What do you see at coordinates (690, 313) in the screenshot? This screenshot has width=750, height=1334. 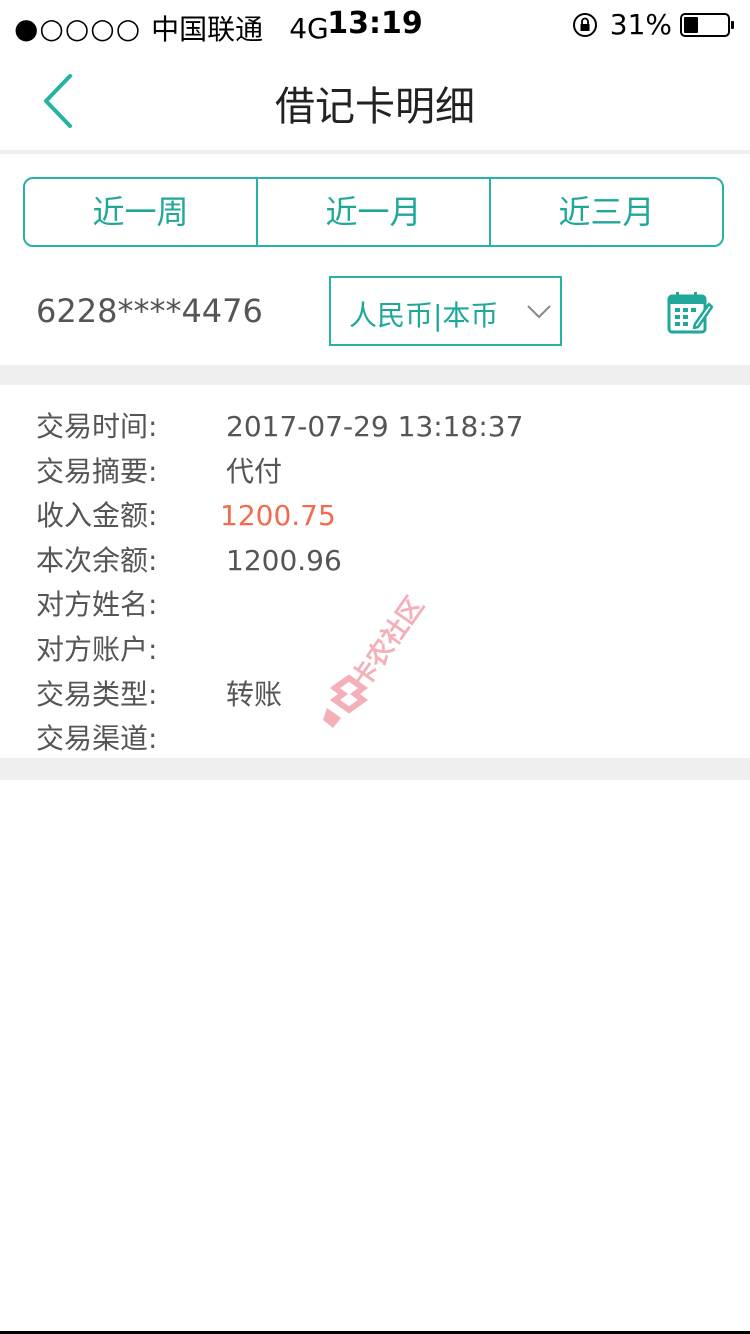 I see `calendar-edit-icon` at bounding box center [690, 313].